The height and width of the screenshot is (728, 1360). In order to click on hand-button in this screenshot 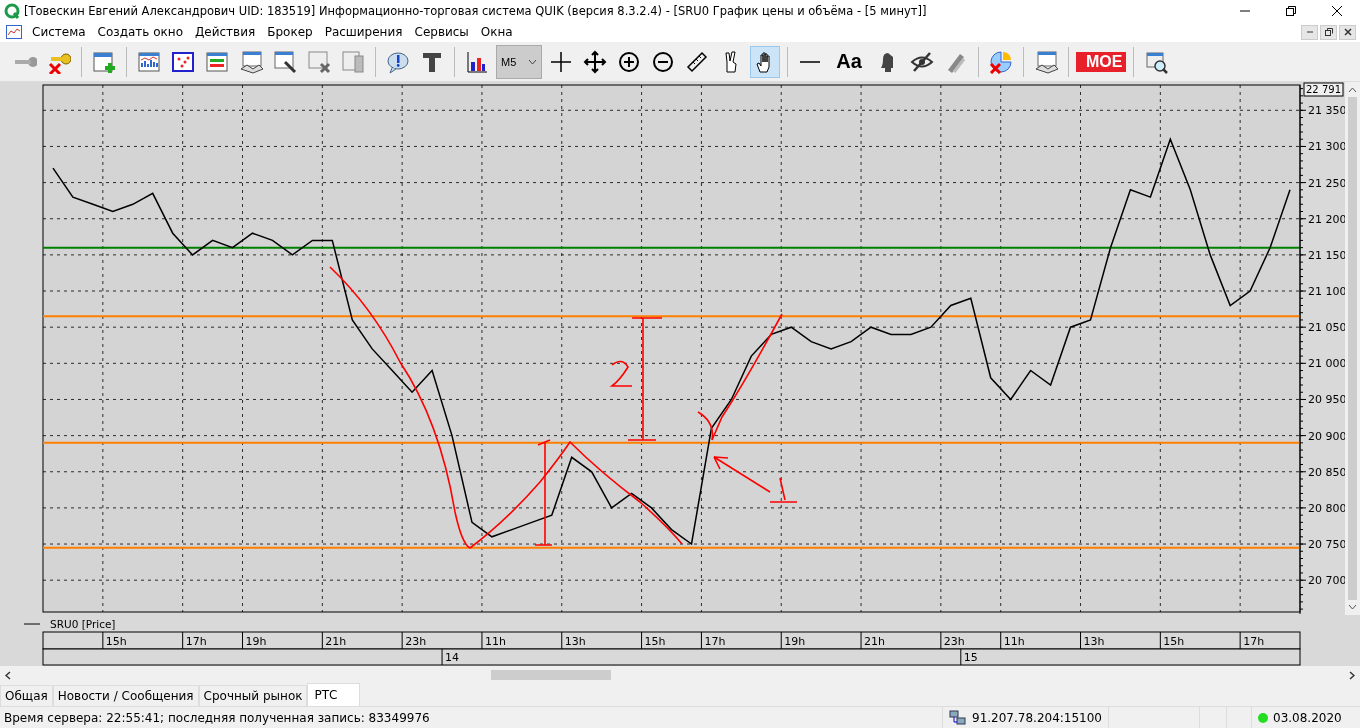, I will do `click(765, 61)`.